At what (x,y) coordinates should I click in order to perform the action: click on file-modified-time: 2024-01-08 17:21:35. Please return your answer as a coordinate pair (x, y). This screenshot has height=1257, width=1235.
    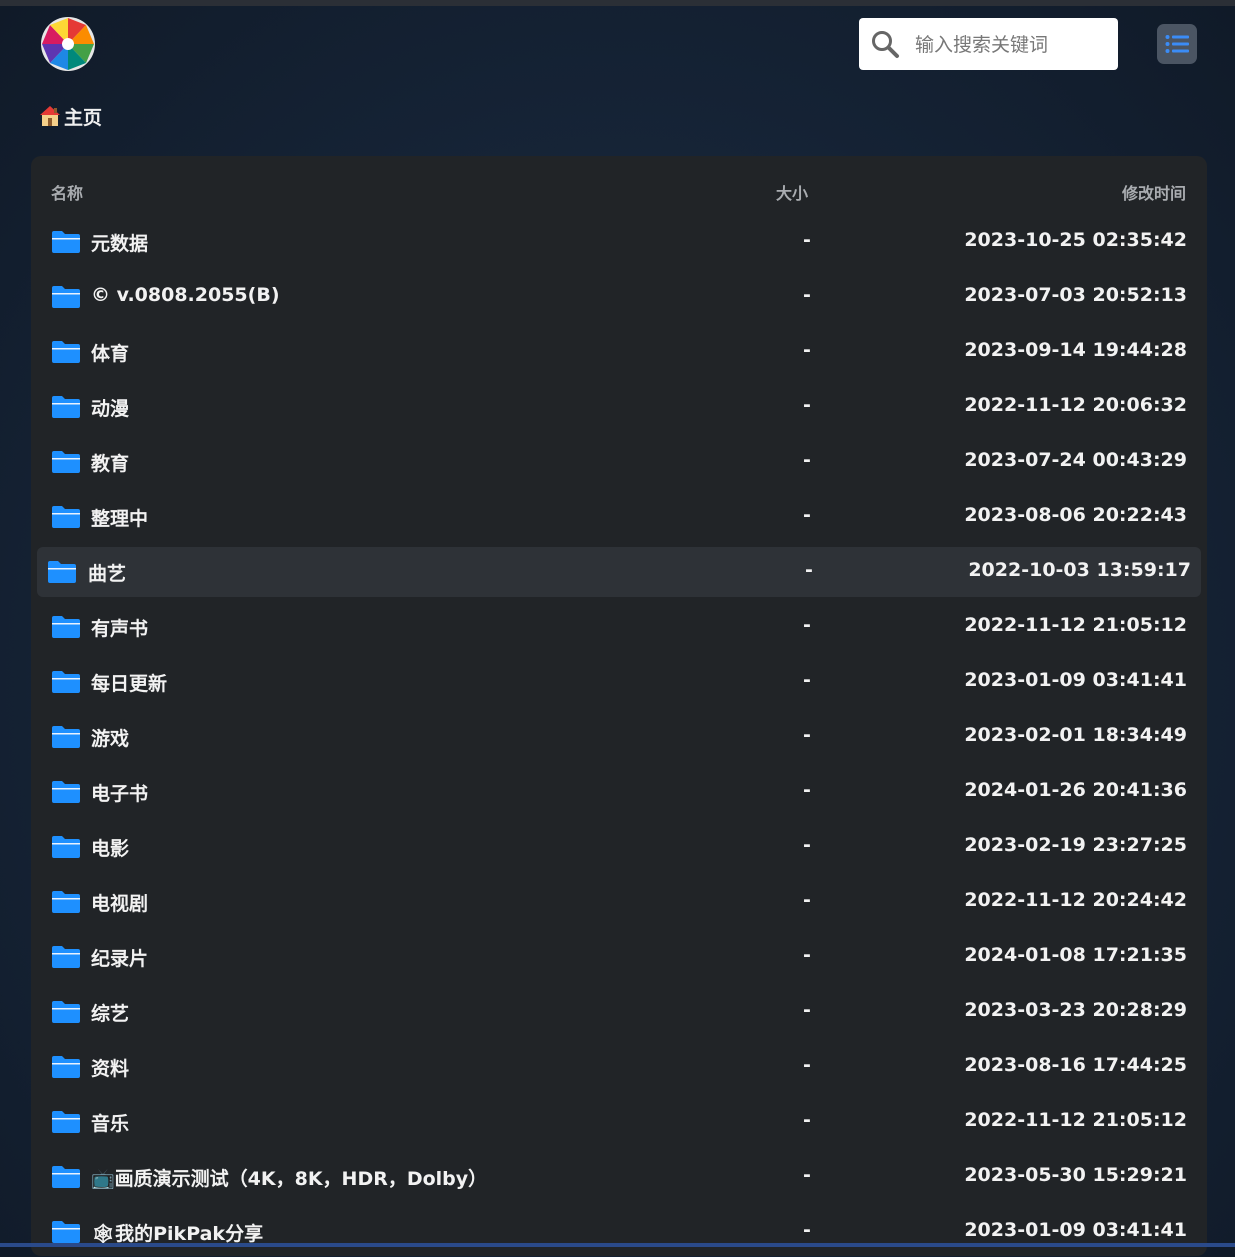
    Looking at the image, I should click on (1075, 955).